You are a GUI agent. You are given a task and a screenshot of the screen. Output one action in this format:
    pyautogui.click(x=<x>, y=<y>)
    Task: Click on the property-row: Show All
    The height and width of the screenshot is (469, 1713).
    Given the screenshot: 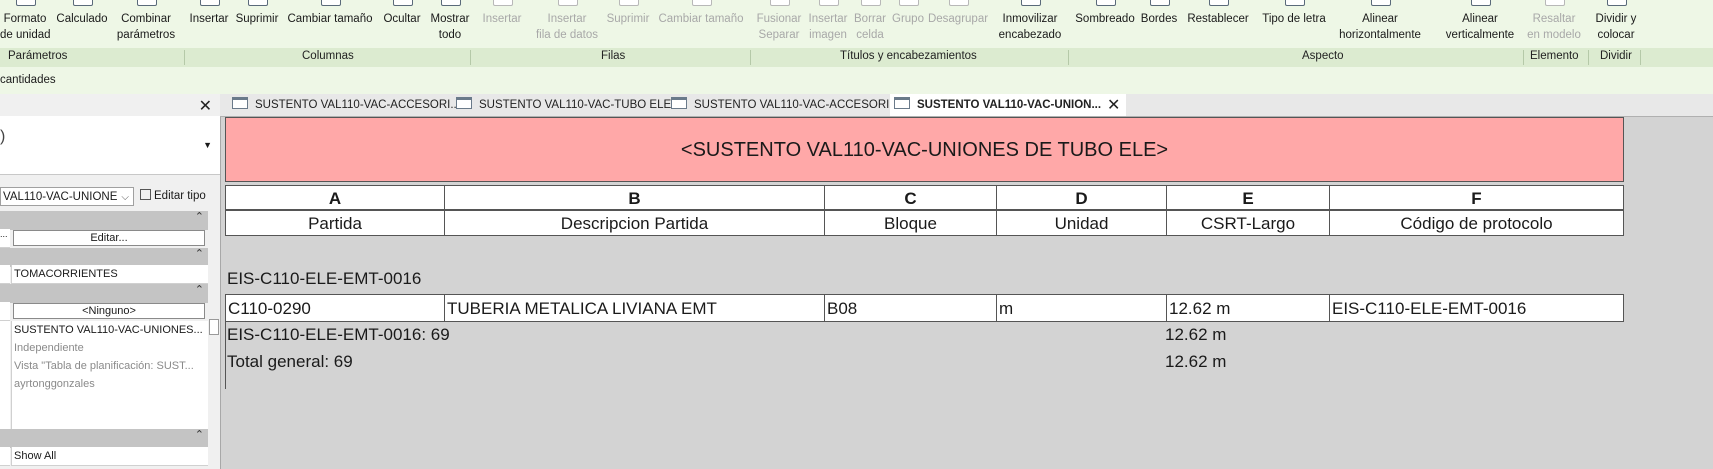 What is the action you would take?
    pyautogui.click(x=104, y=456)
    